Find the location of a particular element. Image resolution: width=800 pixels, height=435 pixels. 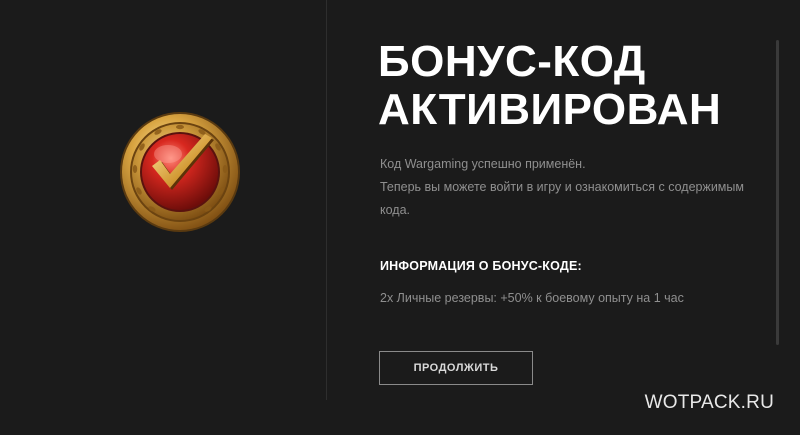

watermark: WOTPACK.RU is located at coordinates (709, 402).